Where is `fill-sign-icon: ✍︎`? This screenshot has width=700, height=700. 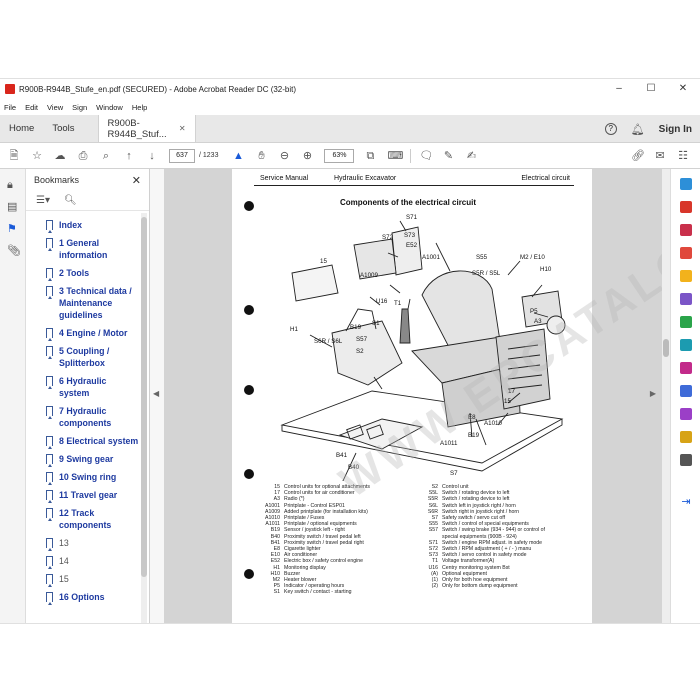 fill-sign-icon: ✍︎ is located at coordinates (471, 156).